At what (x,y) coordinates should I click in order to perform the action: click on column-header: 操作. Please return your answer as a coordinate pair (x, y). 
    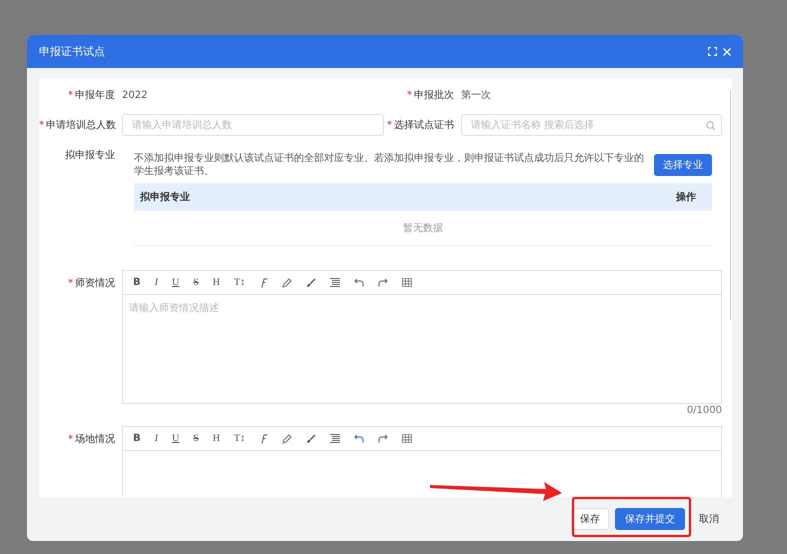
    Looking at the image, I should click on (686, 197).